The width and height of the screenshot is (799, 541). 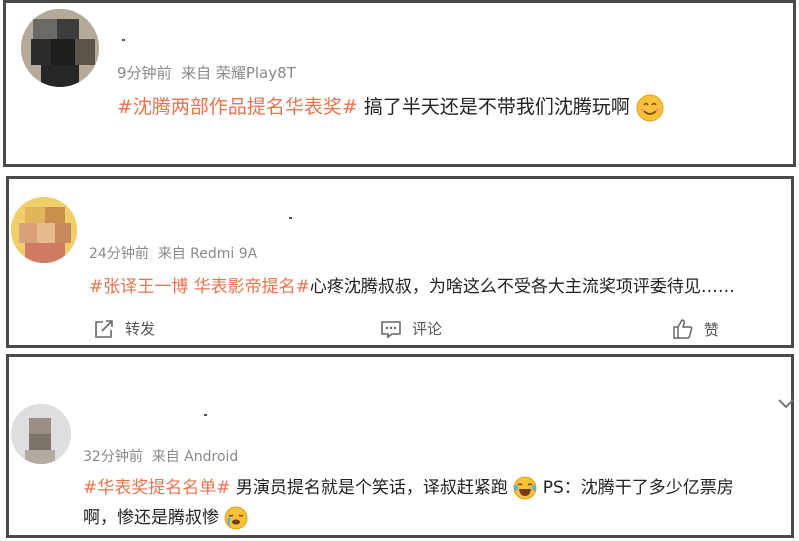 I want to click on repost-icon, so click(x=104, y=328).